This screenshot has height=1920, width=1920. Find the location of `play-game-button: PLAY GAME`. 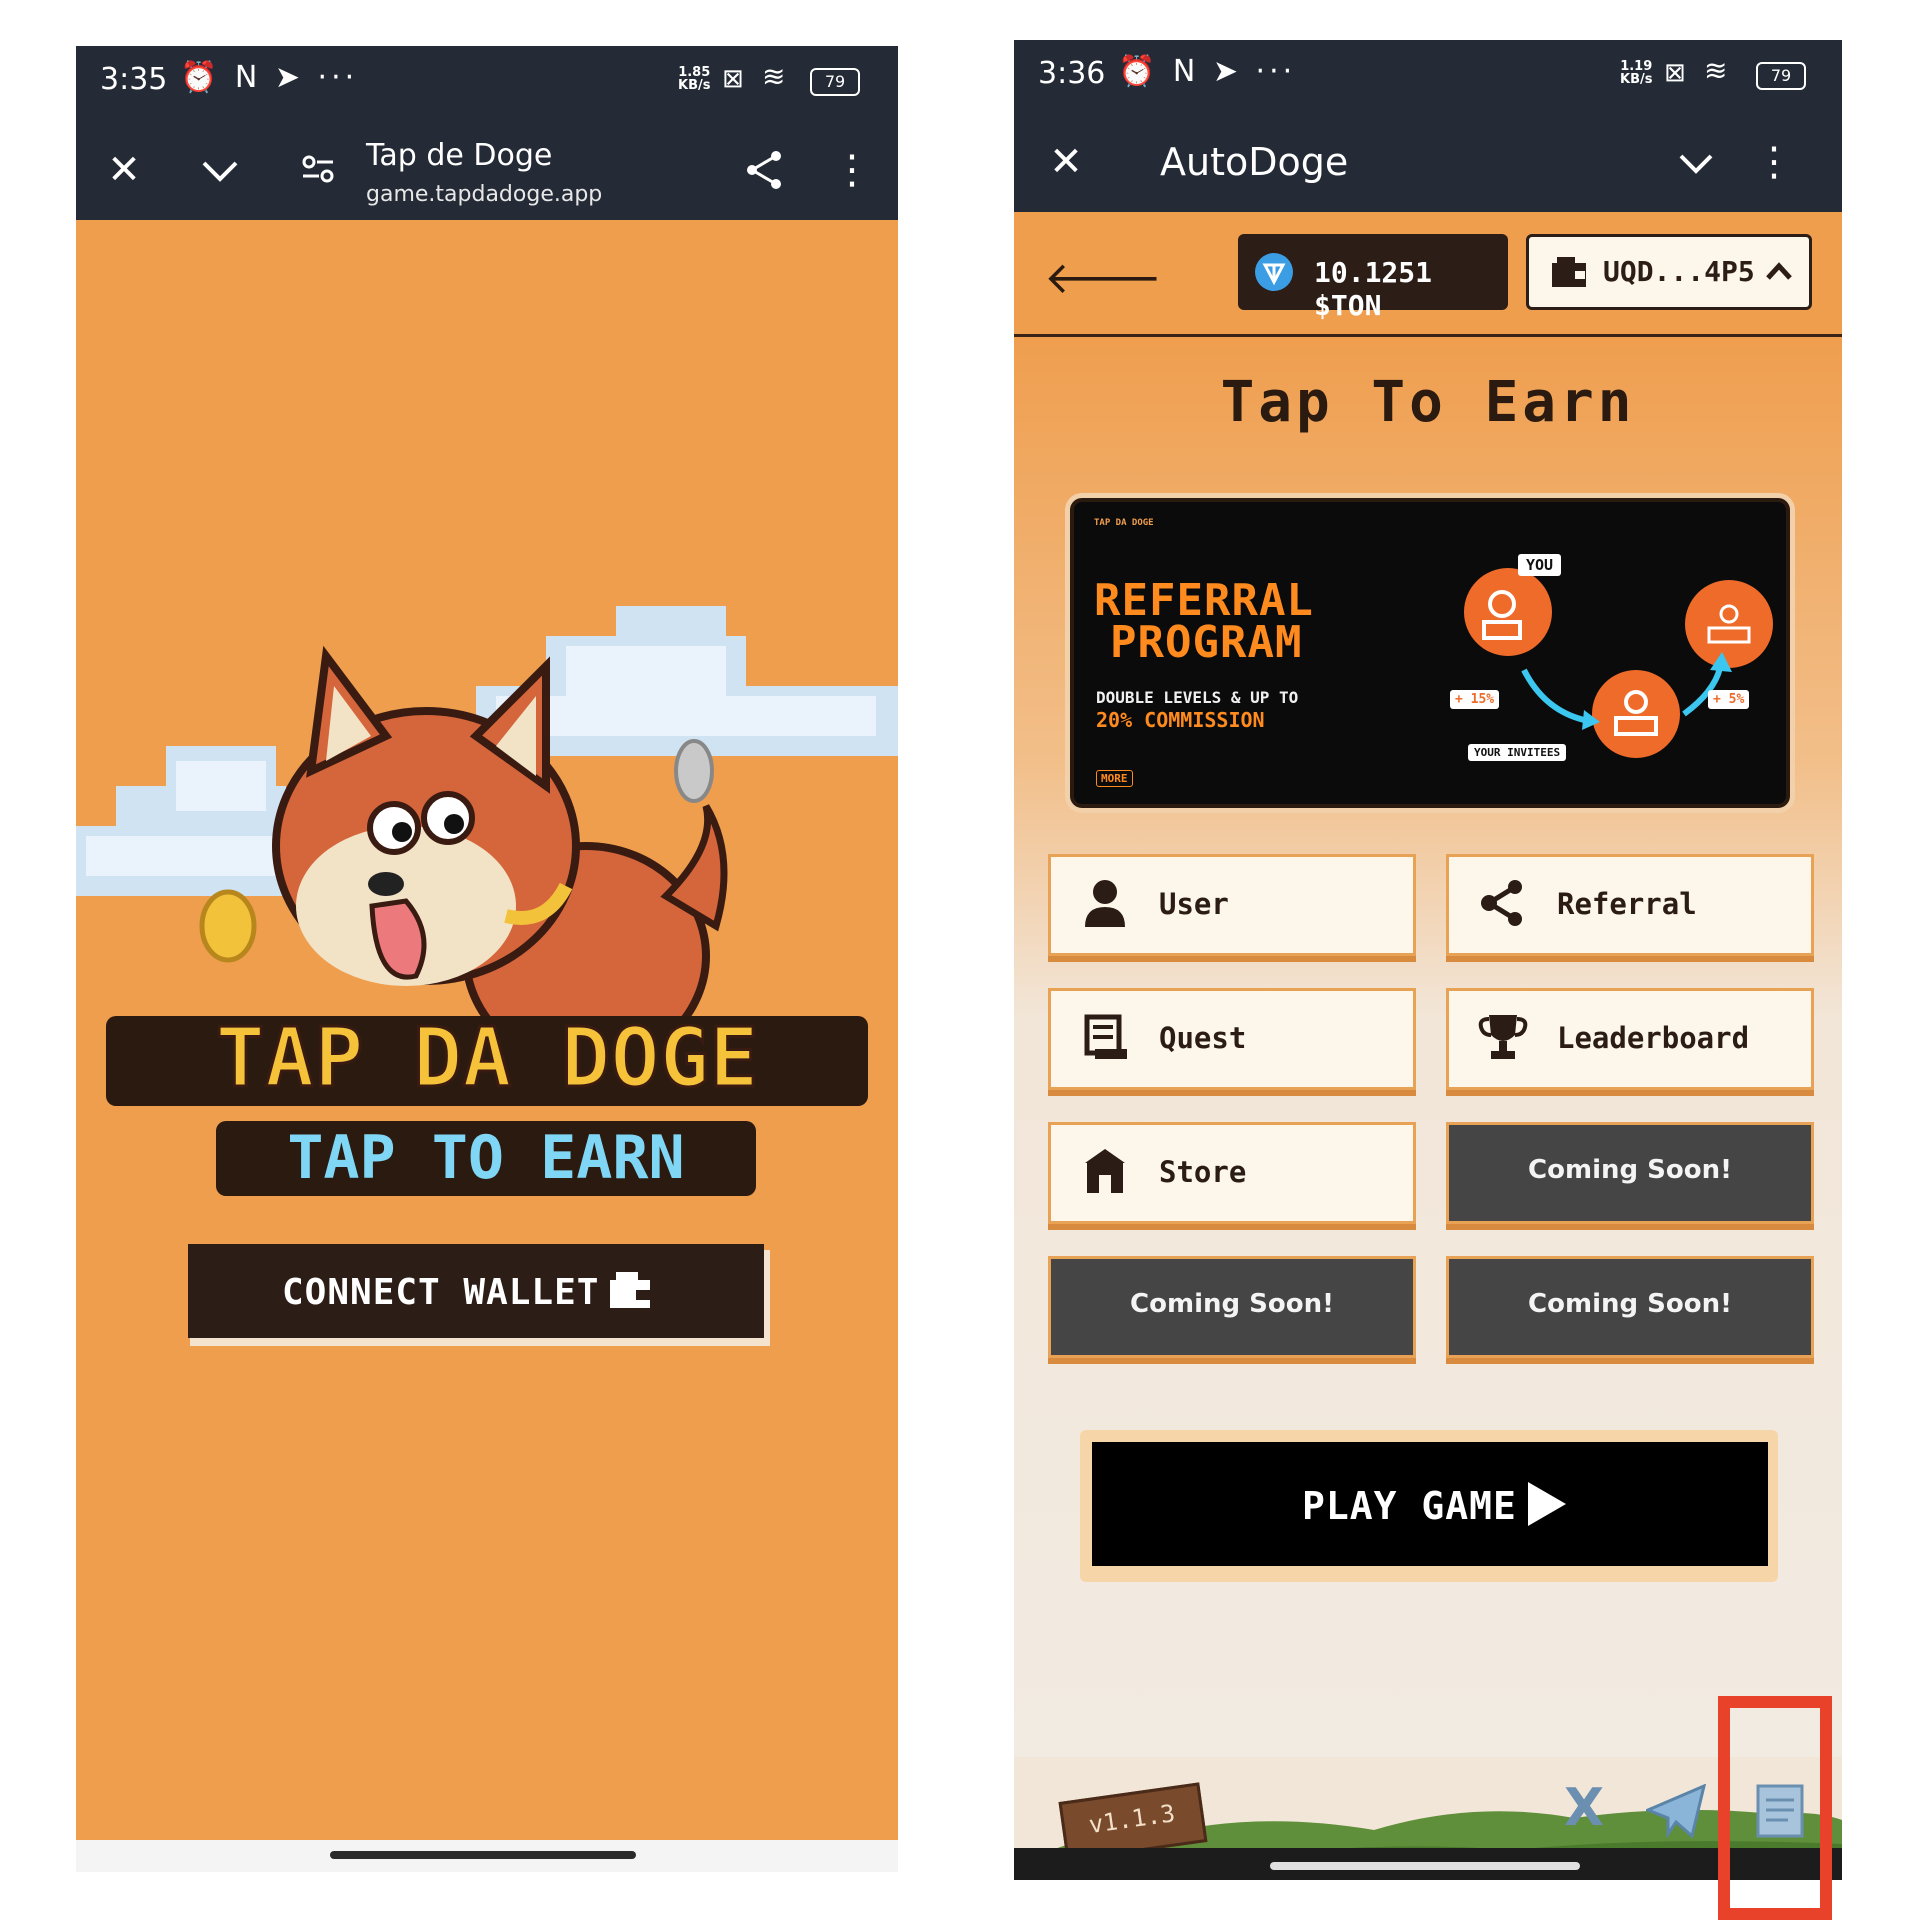

play-game-button: PLAY GAME is located at coordinates (1430, 1504).